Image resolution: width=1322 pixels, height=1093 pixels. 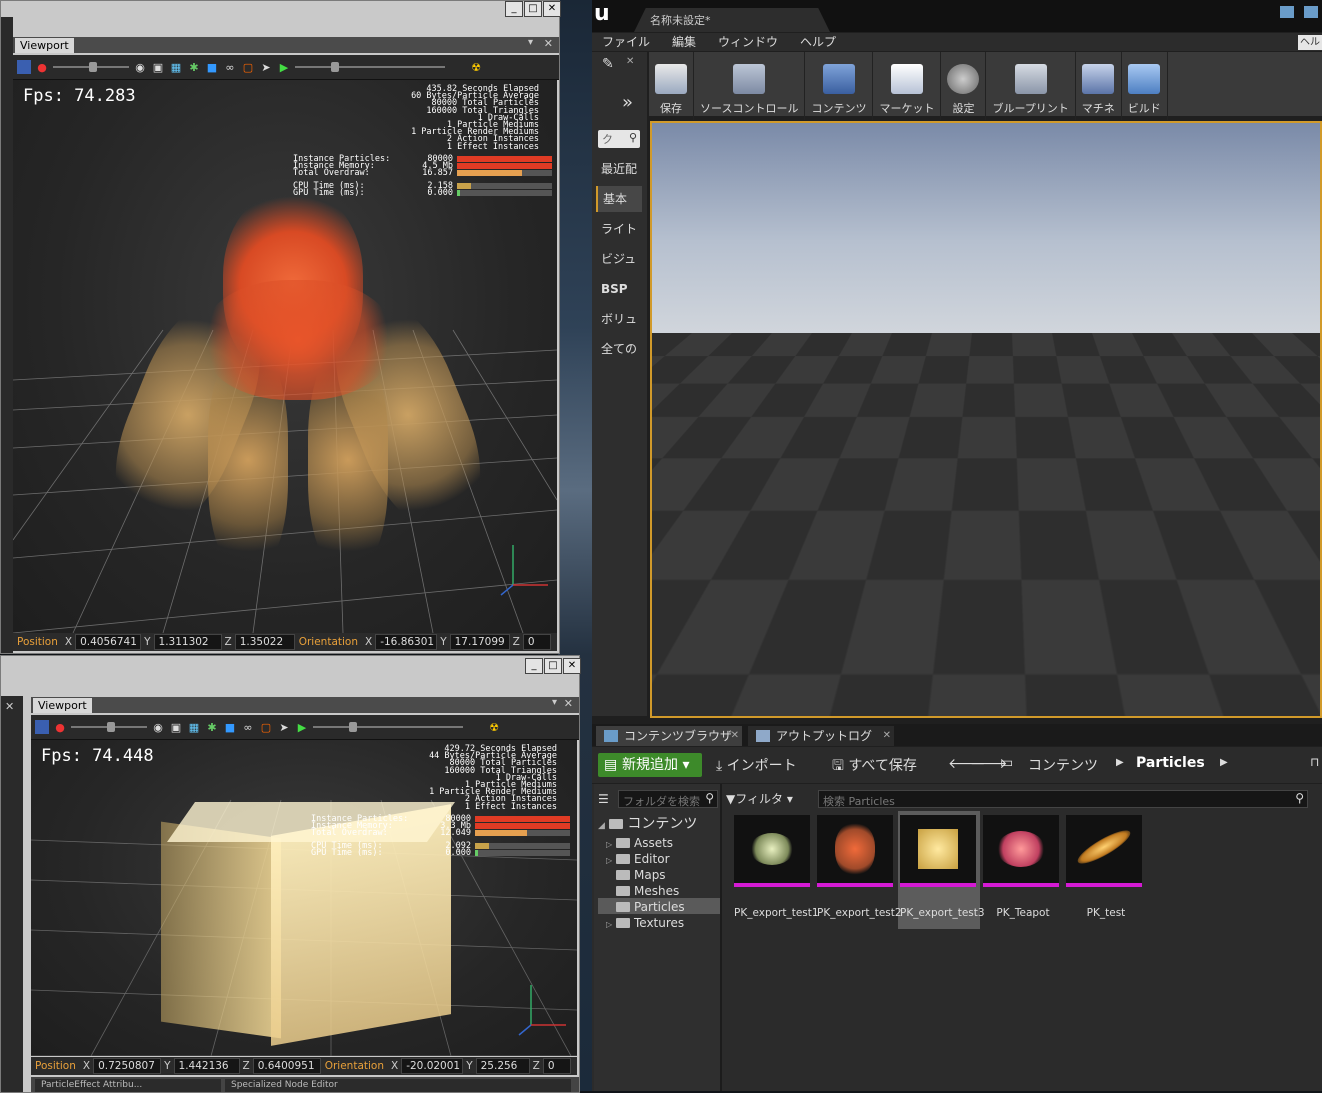 What do you see at coordinates (1063, 765) in the screenshot?
I see `breadcrumb-root: コンテンツ` at bounding box center [1063, 765].